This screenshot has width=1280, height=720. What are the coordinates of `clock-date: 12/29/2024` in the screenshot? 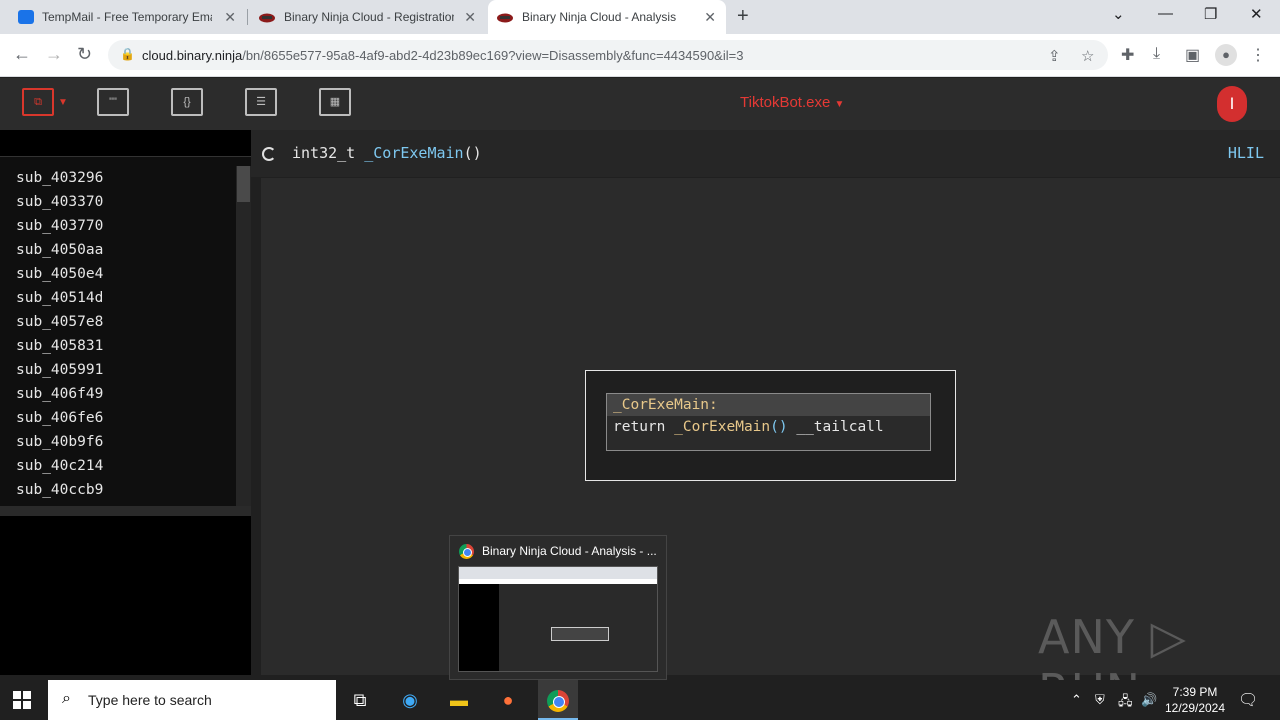 It's located at (1195, 708).